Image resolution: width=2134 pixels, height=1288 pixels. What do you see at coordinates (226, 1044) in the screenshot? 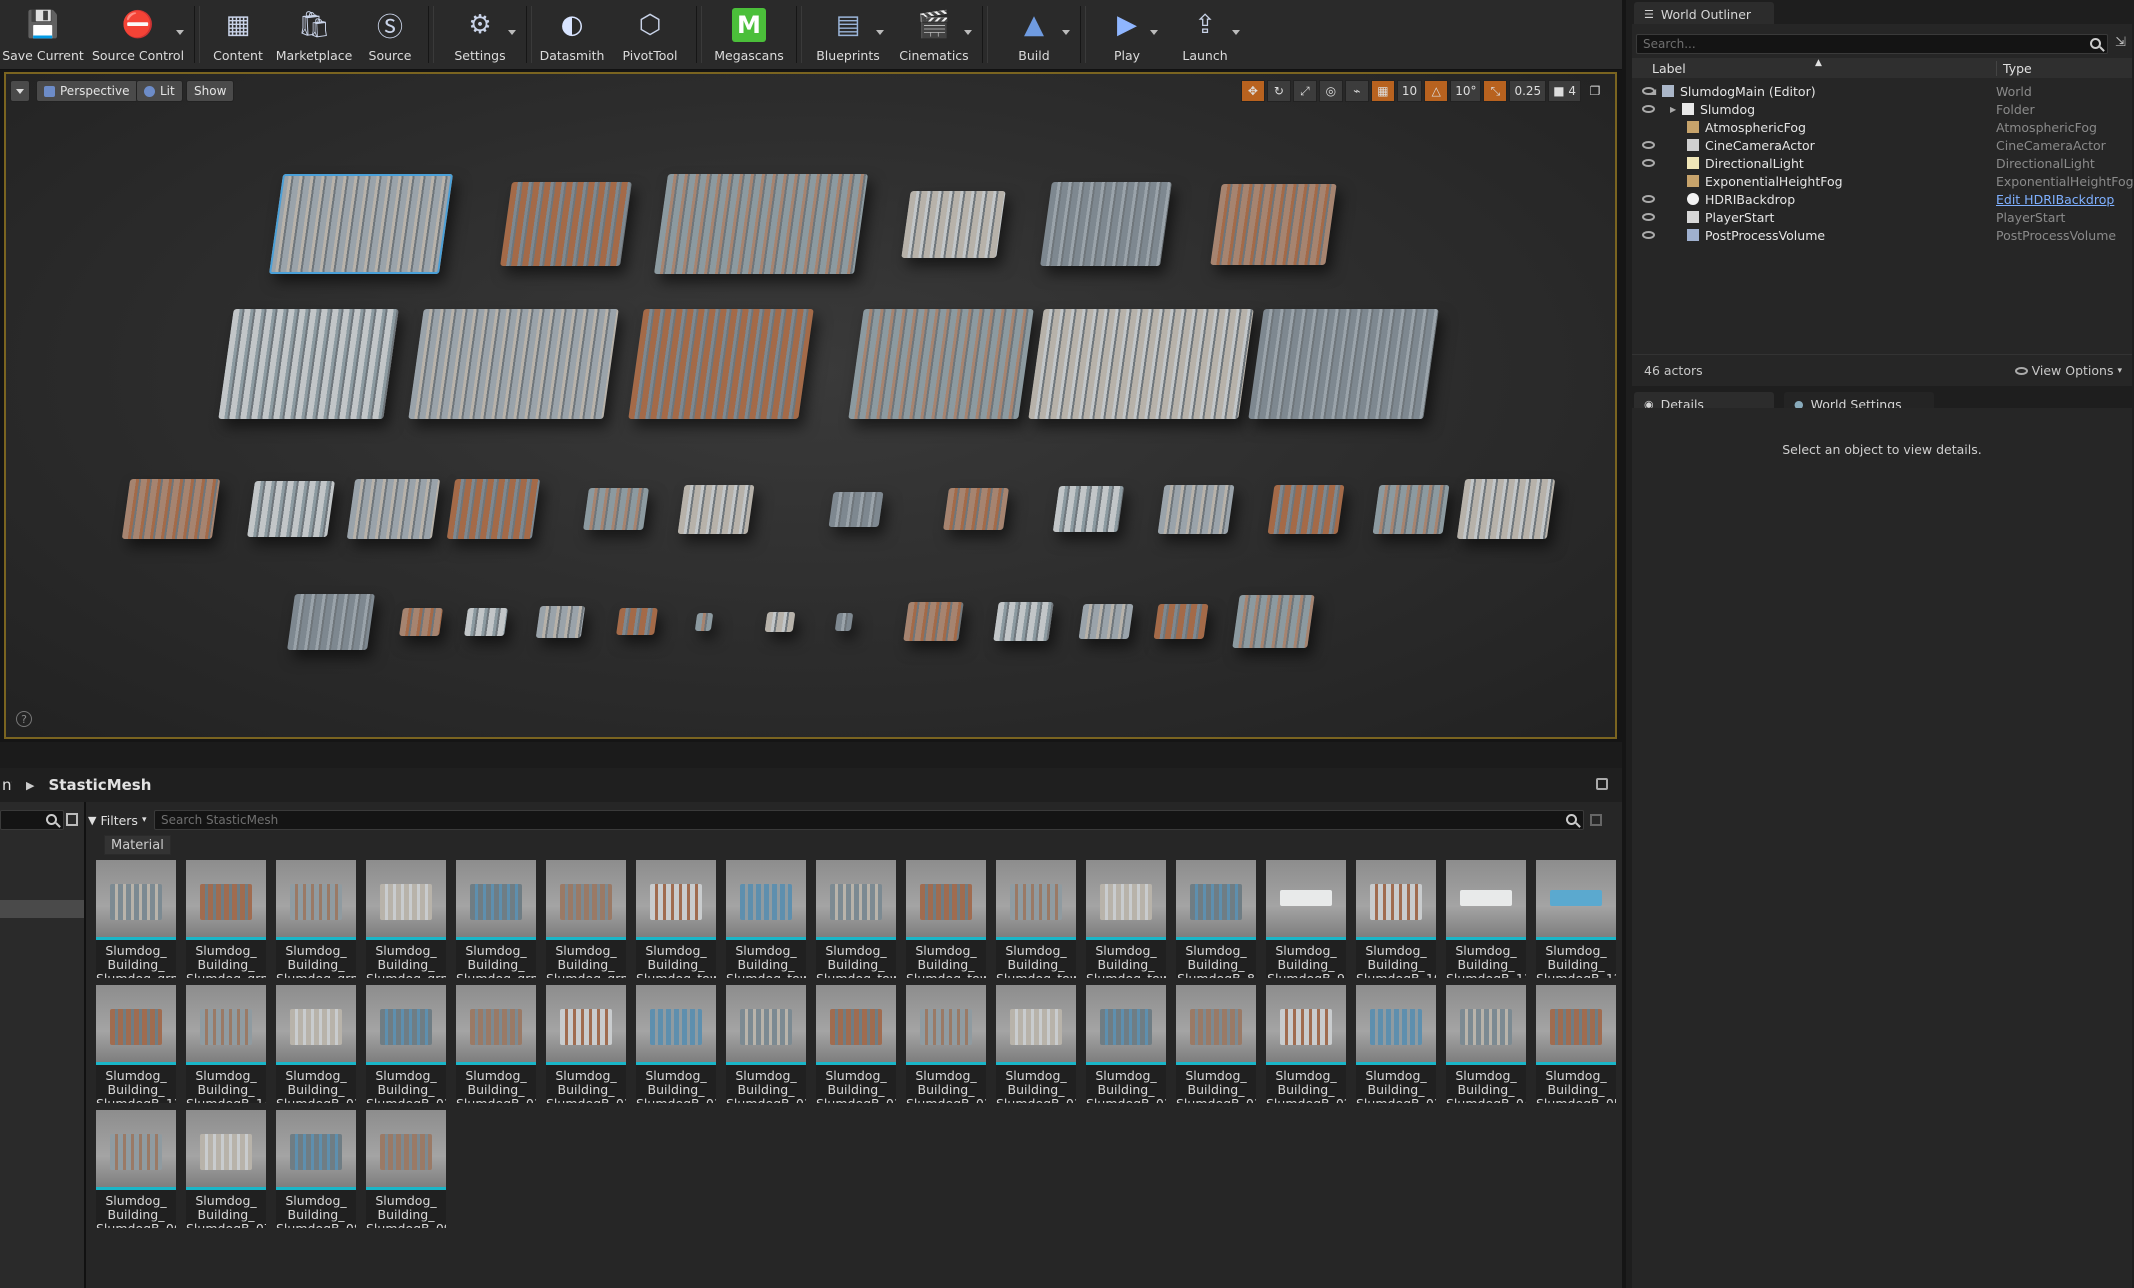
I see `asset-tile: Slumdog_ Building_ SlumdogB_14` at bounding box center [226, 1044].